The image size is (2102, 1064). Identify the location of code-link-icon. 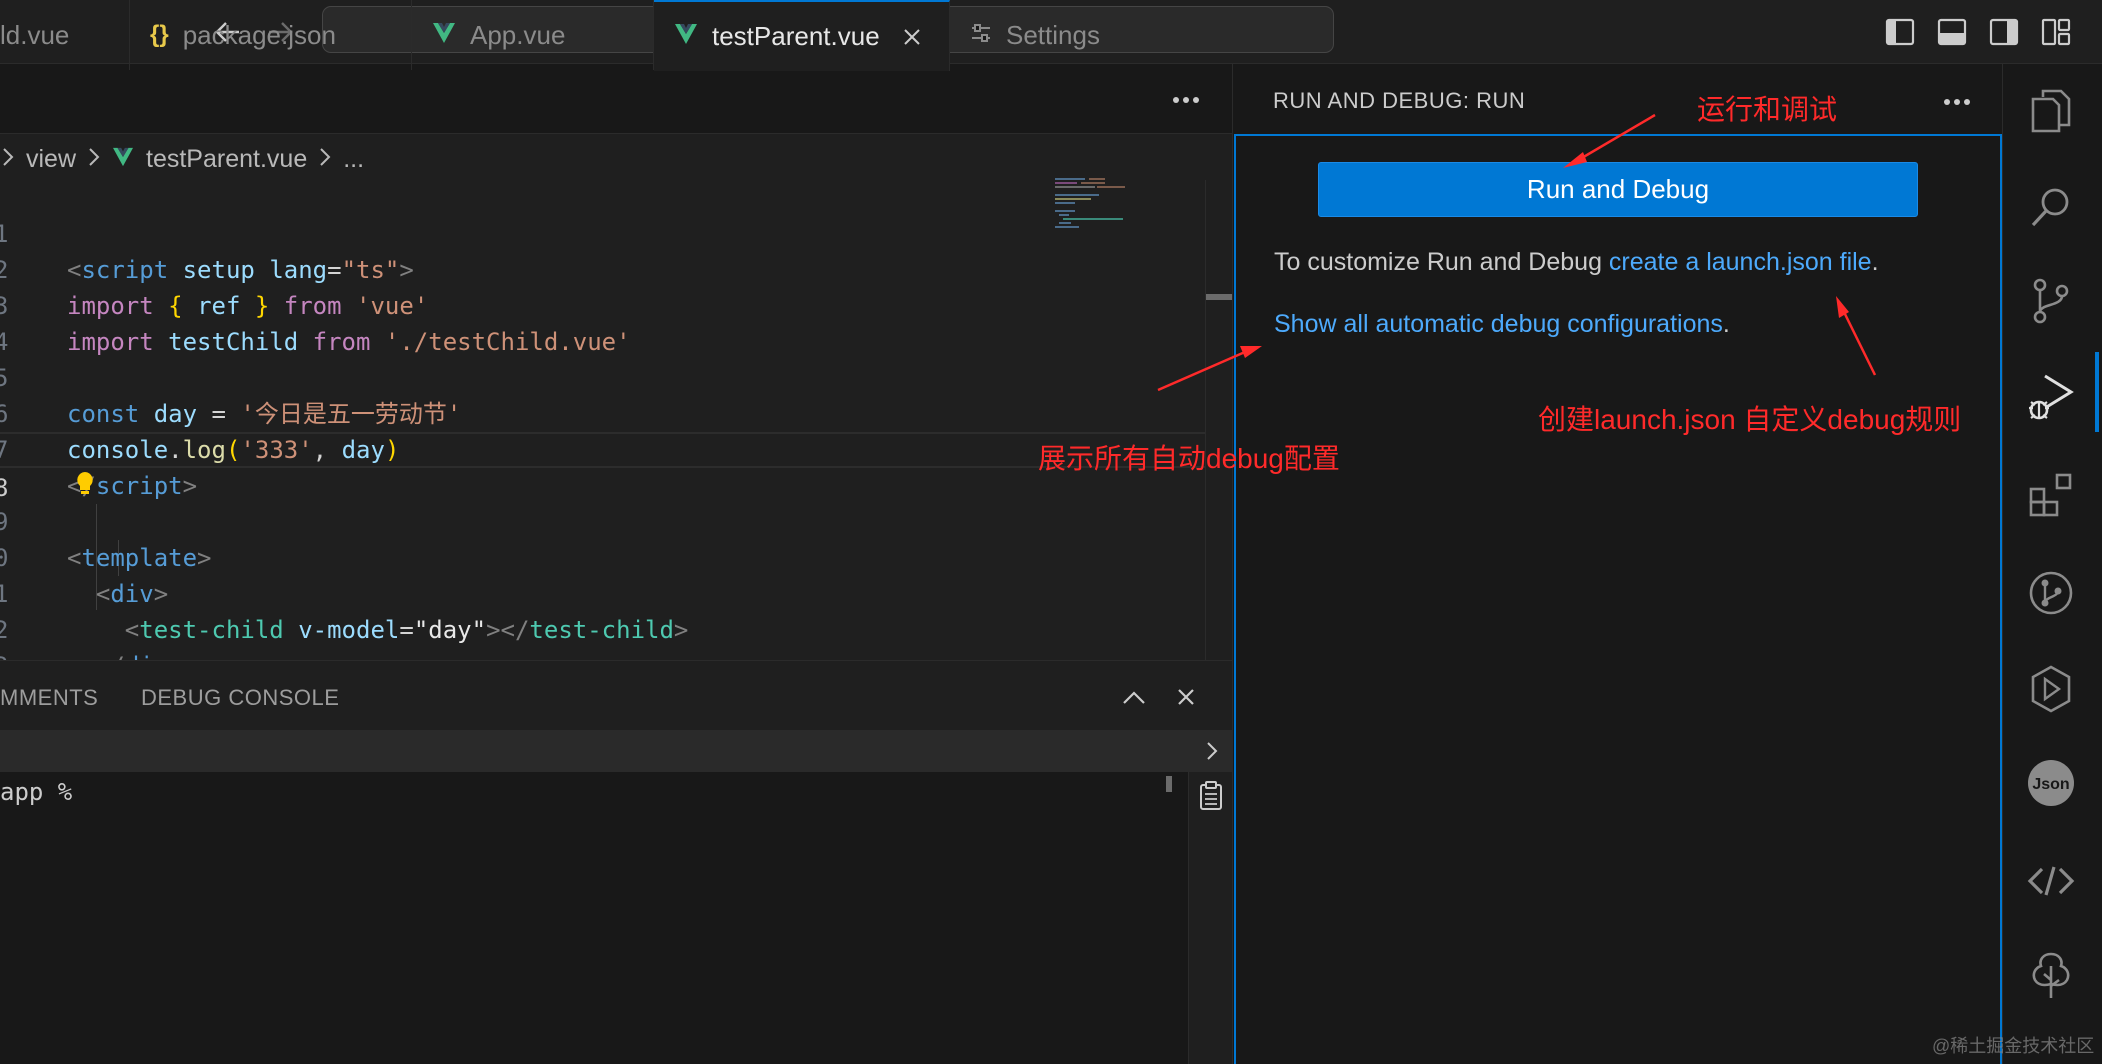
(2051, 881).